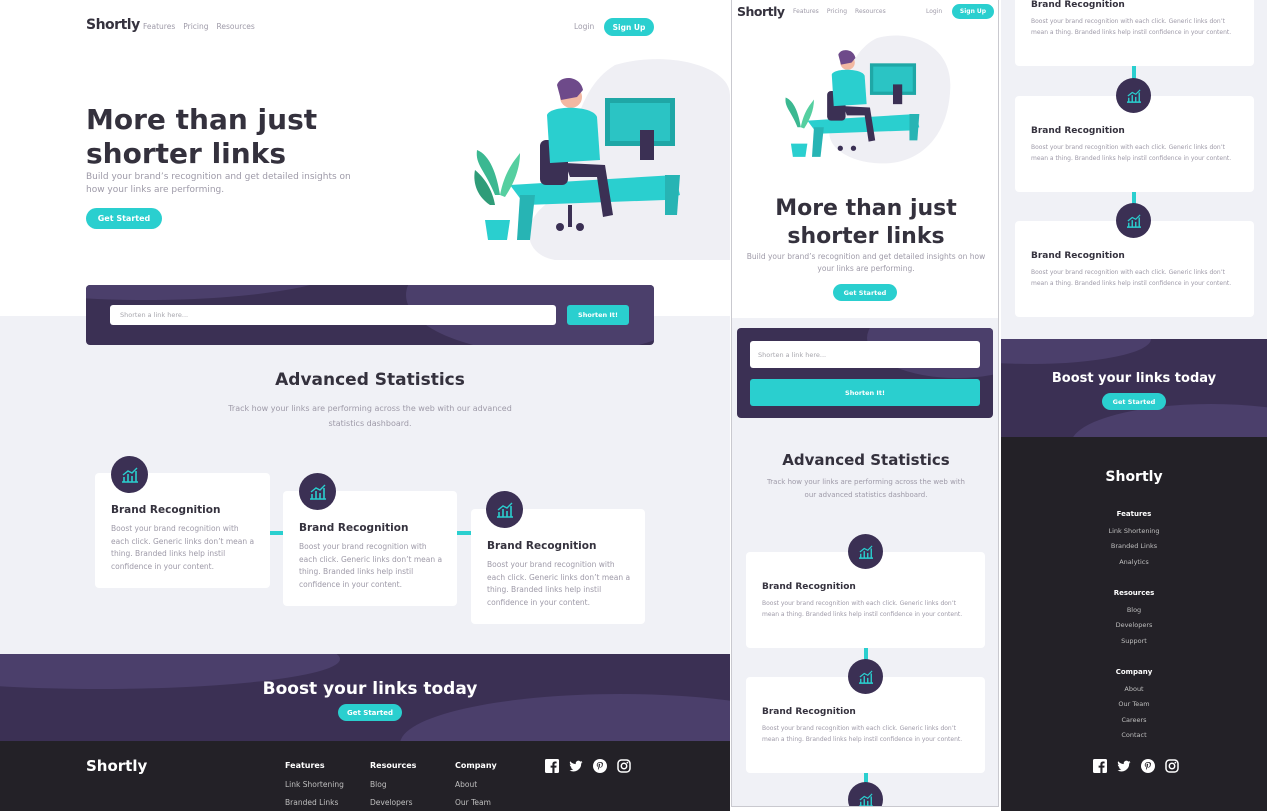 The image size is (1267, 811). What do you see at coordinates (1134, 642) in the screenshot?
I see `footer-link: Support` at bounding box center [1134, 642].